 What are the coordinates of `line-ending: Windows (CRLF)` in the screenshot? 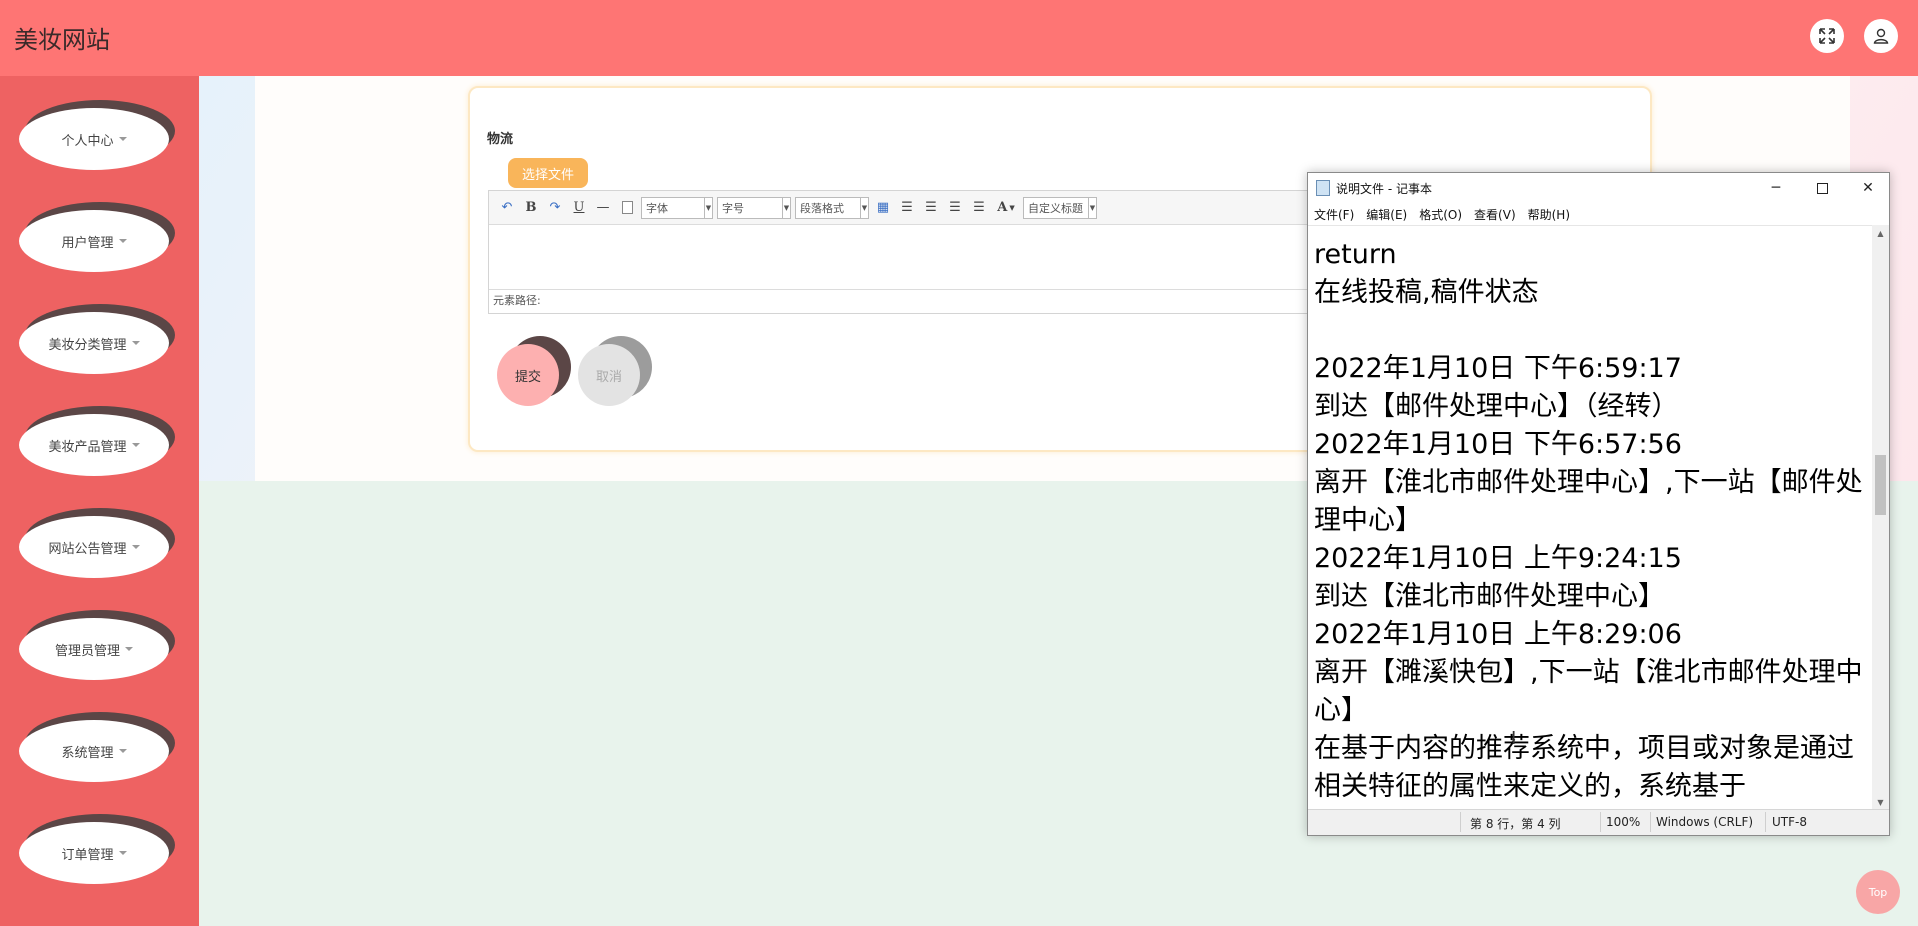 It's located at (1705, 822).